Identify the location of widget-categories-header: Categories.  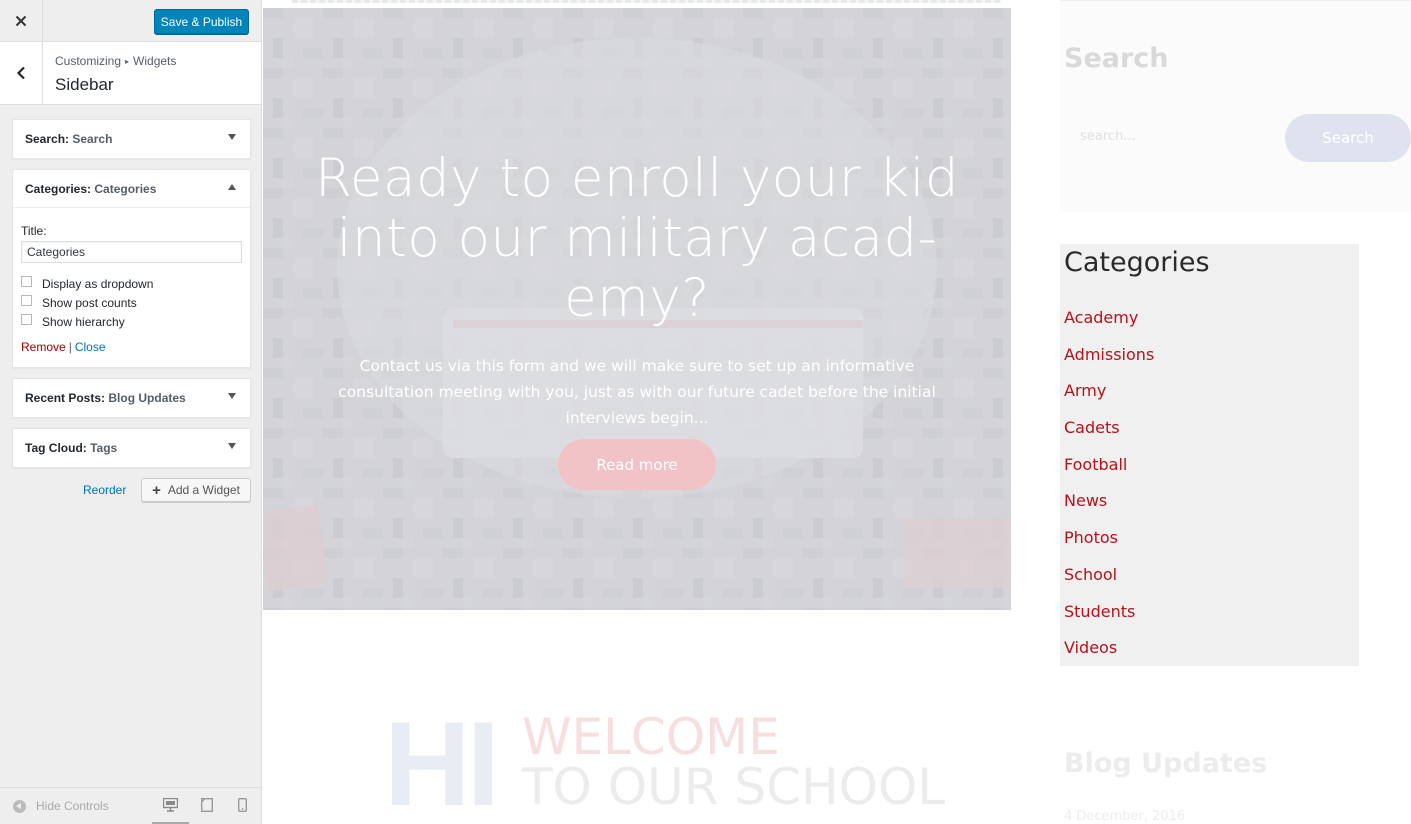
(131, 189).